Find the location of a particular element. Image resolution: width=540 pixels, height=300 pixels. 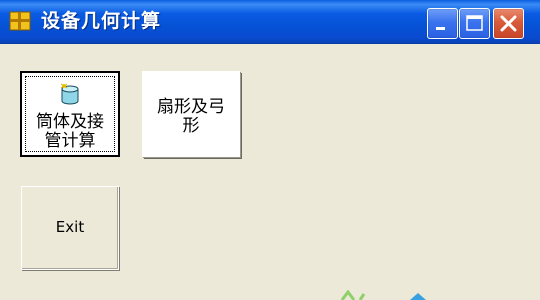

cylinder-nozzle-button: 筒体及接 管计算 is located at coordinates (70, 114).